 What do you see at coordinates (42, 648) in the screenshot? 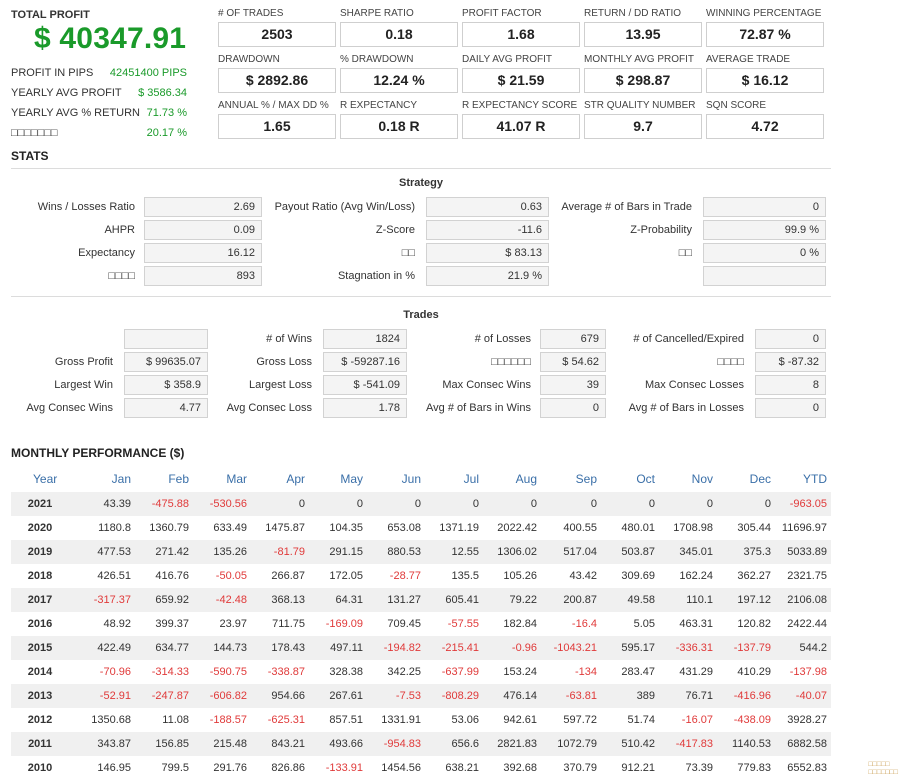
I see `year-cell: 2015` at bounding box center [42, 648].